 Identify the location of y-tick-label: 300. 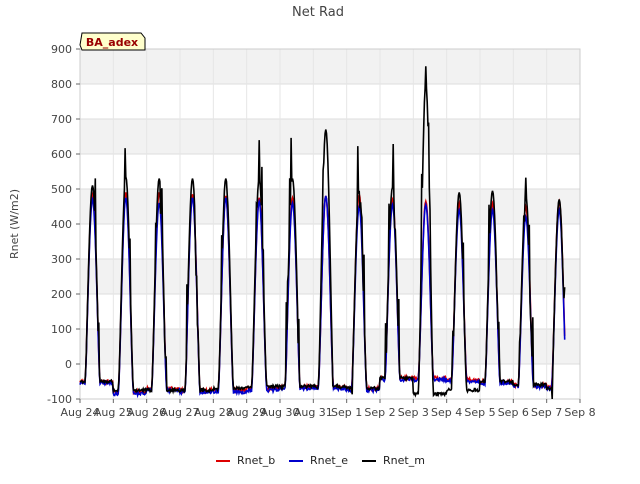
(61, 259).